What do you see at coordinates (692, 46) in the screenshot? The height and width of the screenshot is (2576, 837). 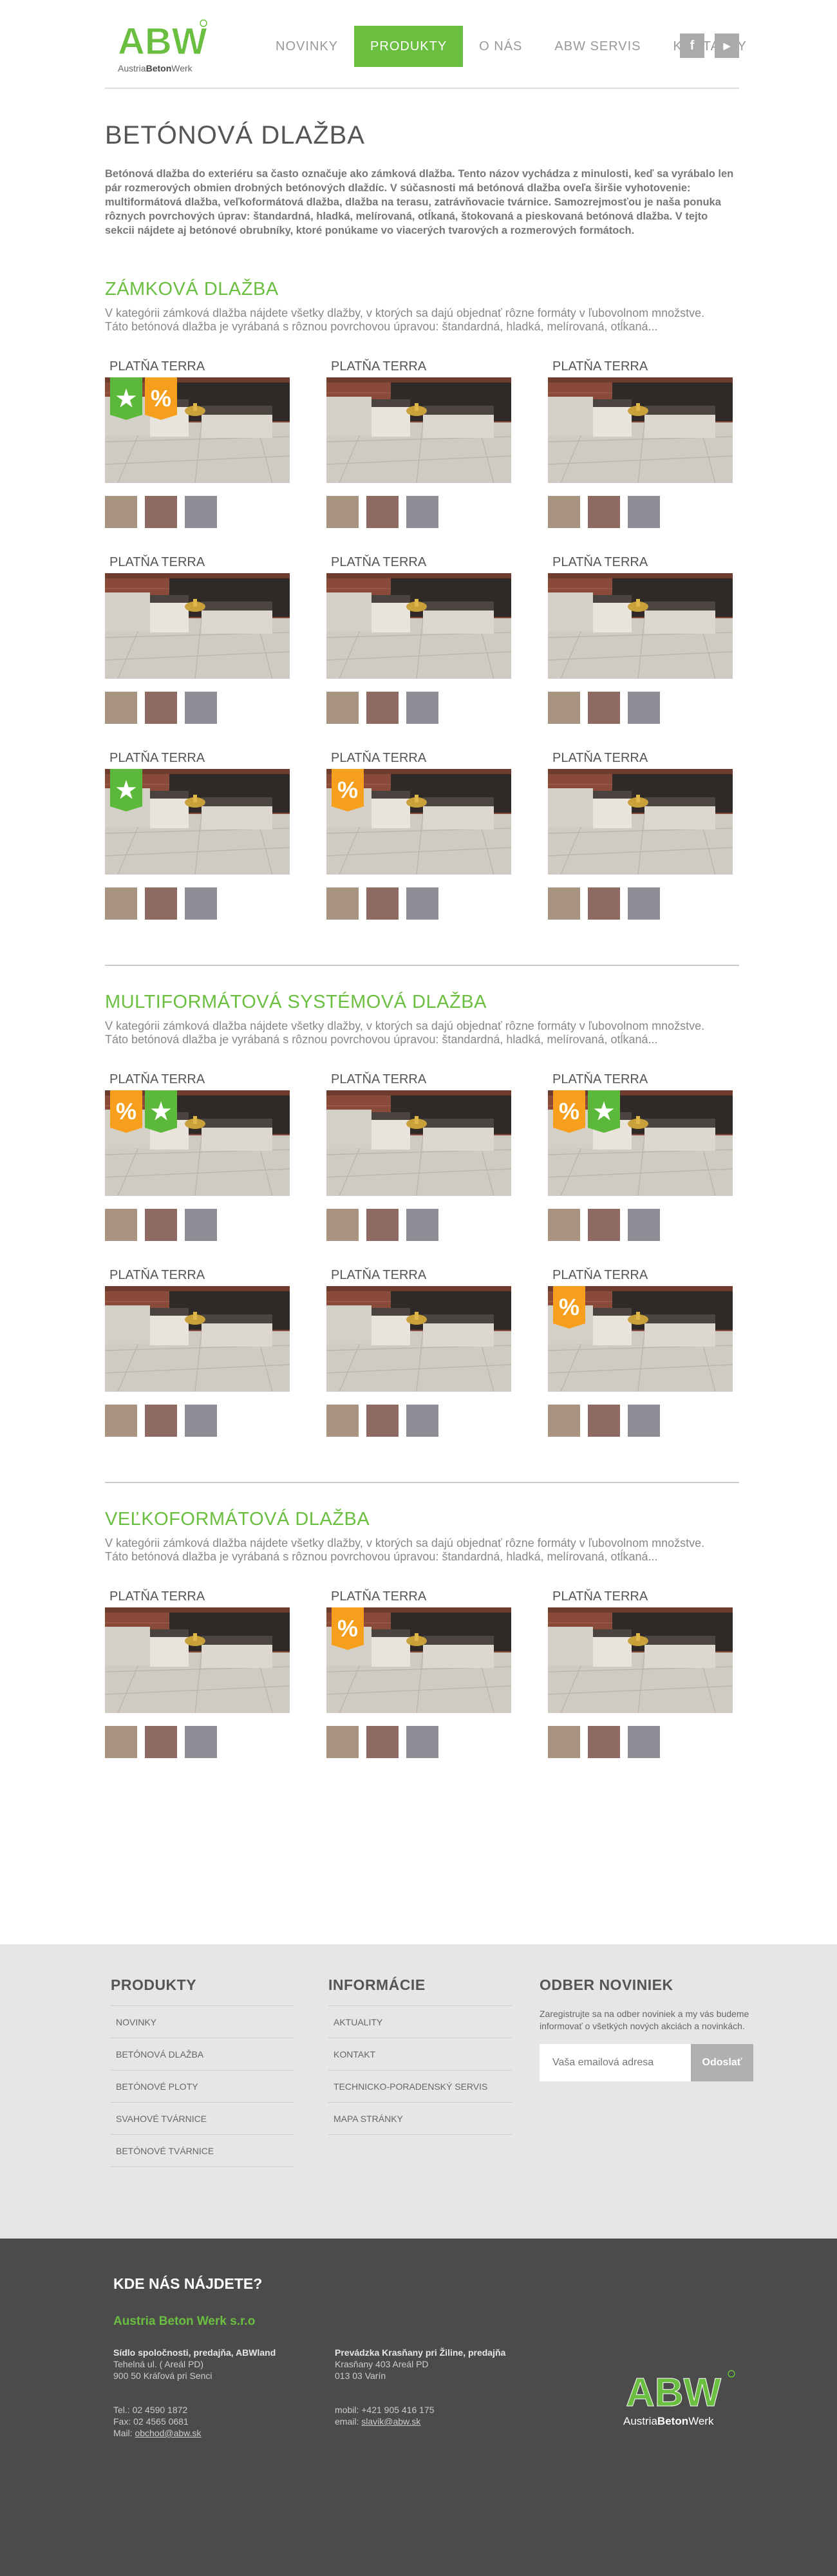 I see `facebook-icon: f` at bounding box center [692, 46].